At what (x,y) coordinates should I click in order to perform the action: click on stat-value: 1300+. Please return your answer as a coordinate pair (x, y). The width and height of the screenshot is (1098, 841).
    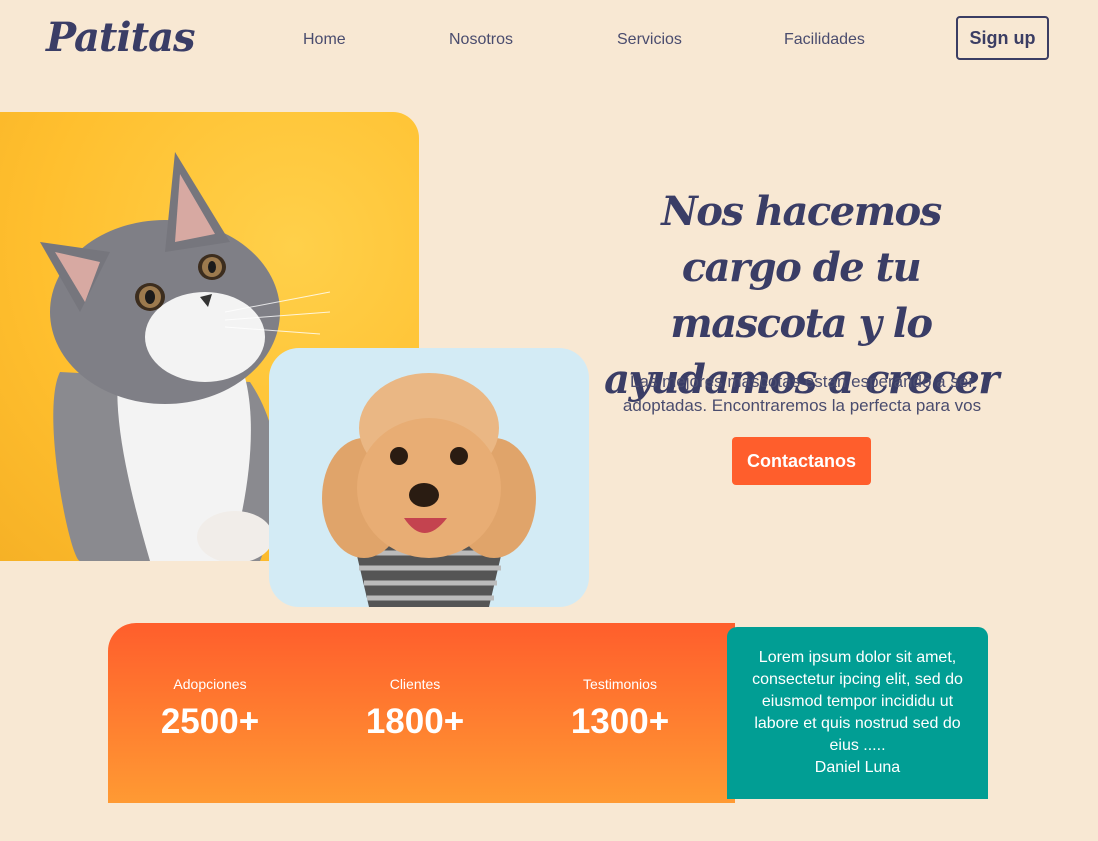
    Looking at the image, I should click on (620, 721).